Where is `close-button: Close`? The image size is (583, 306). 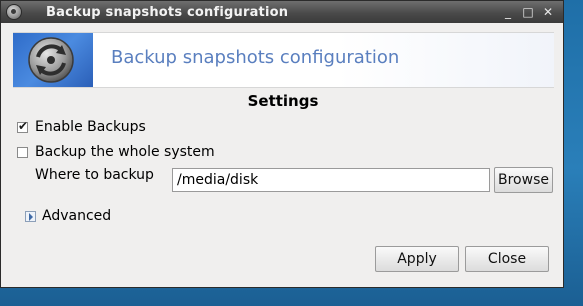
close-button: Close is located at coordinates (507, 259).